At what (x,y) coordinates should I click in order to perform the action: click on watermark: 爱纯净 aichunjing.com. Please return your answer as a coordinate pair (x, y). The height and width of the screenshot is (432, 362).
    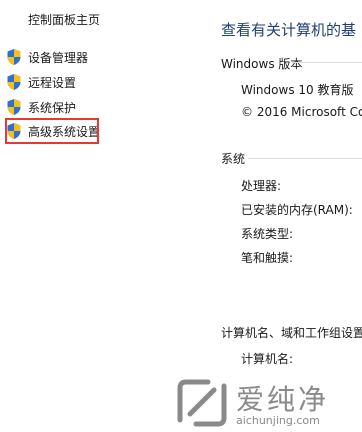
    Looking at the image, I should click on (267, 404).